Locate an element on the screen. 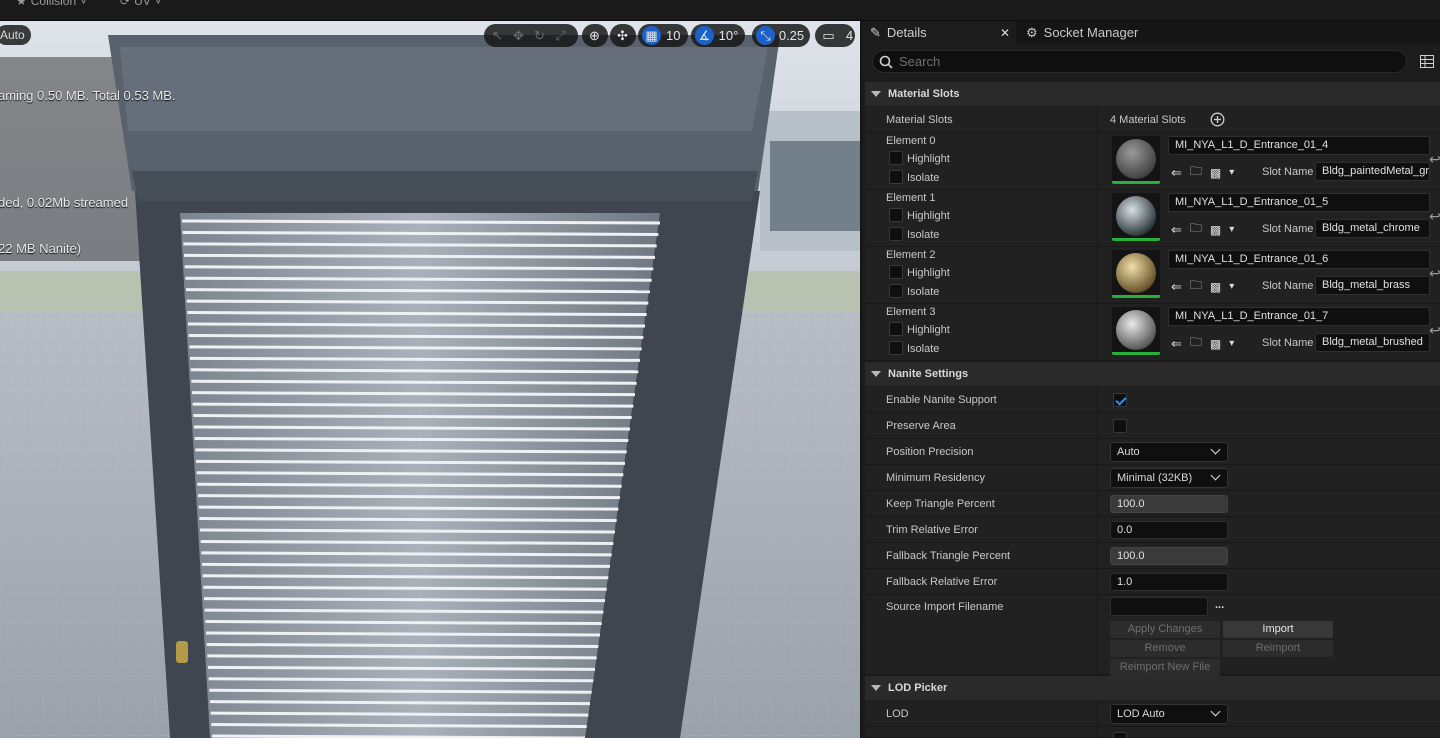 This screenshot has width=1440, height=738. globe-icon: ⊕ is located at coordinates (594, 35).